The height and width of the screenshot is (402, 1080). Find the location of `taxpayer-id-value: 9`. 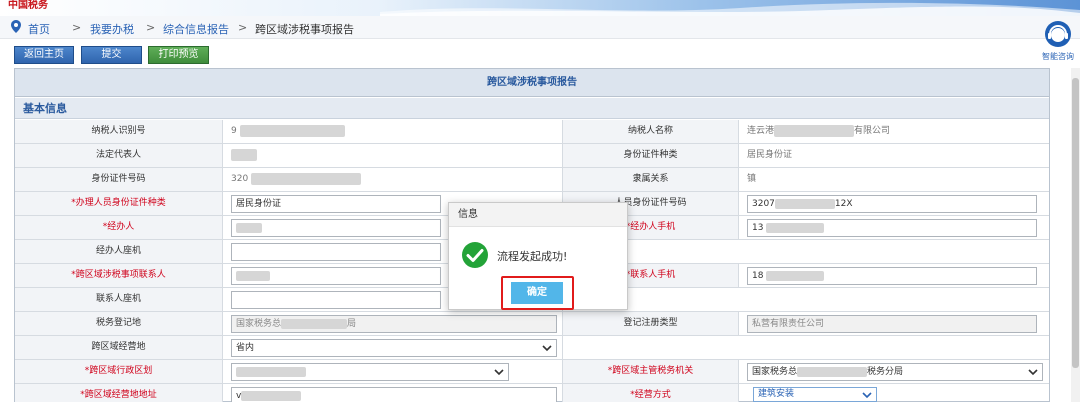

taxpayer-id-value: 9 is located at coordinates (393, 131).